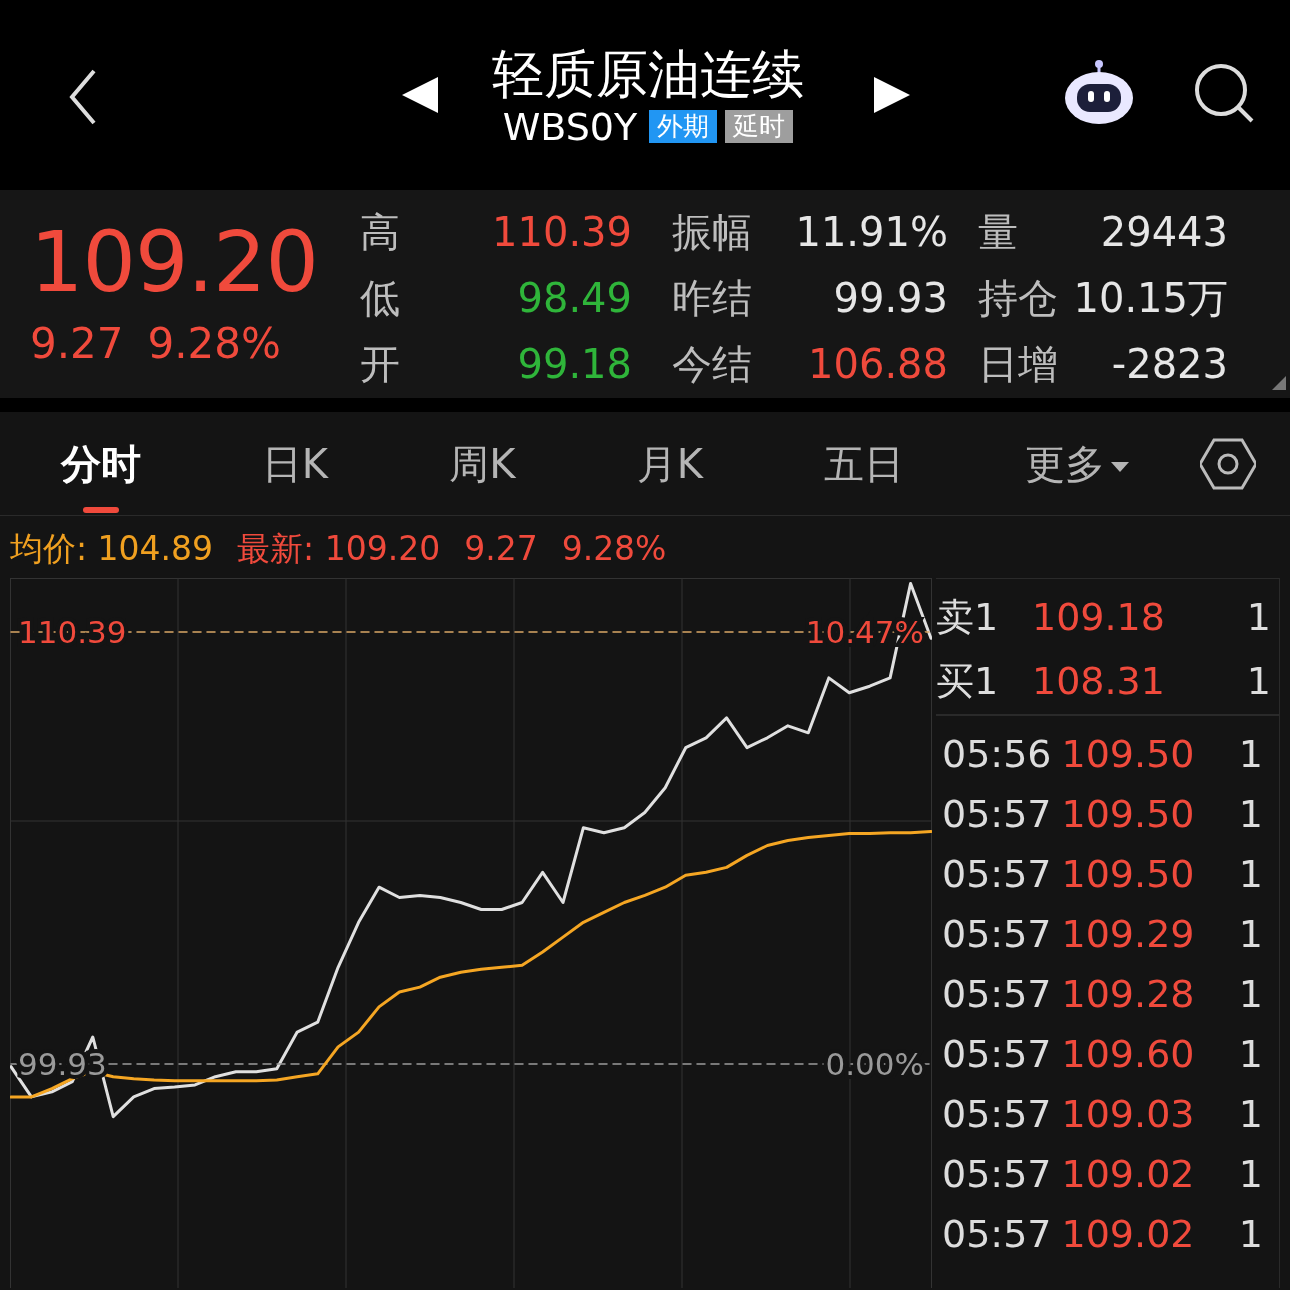  I want to click on instrument-code: WBS0Y, so click(570, 126).